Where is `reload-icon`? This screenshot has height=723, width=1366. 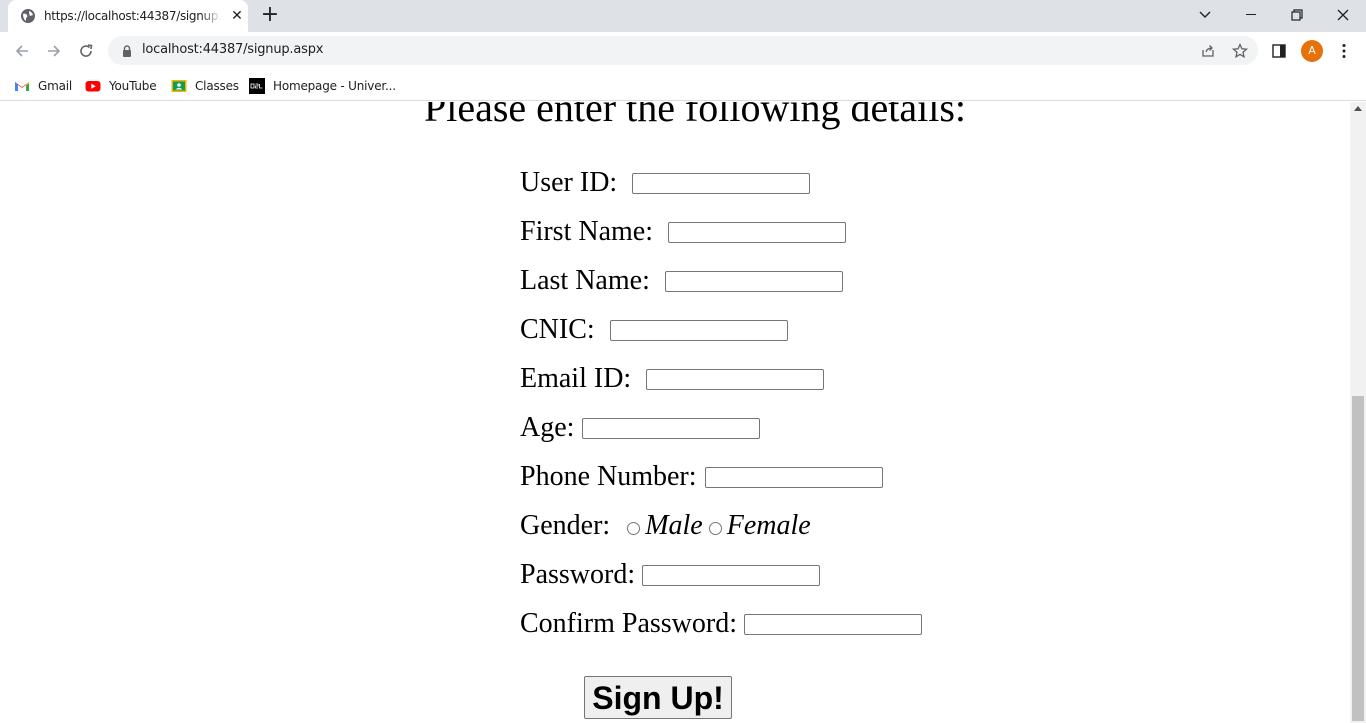
reload-icon is located at coordinates (86, 51).